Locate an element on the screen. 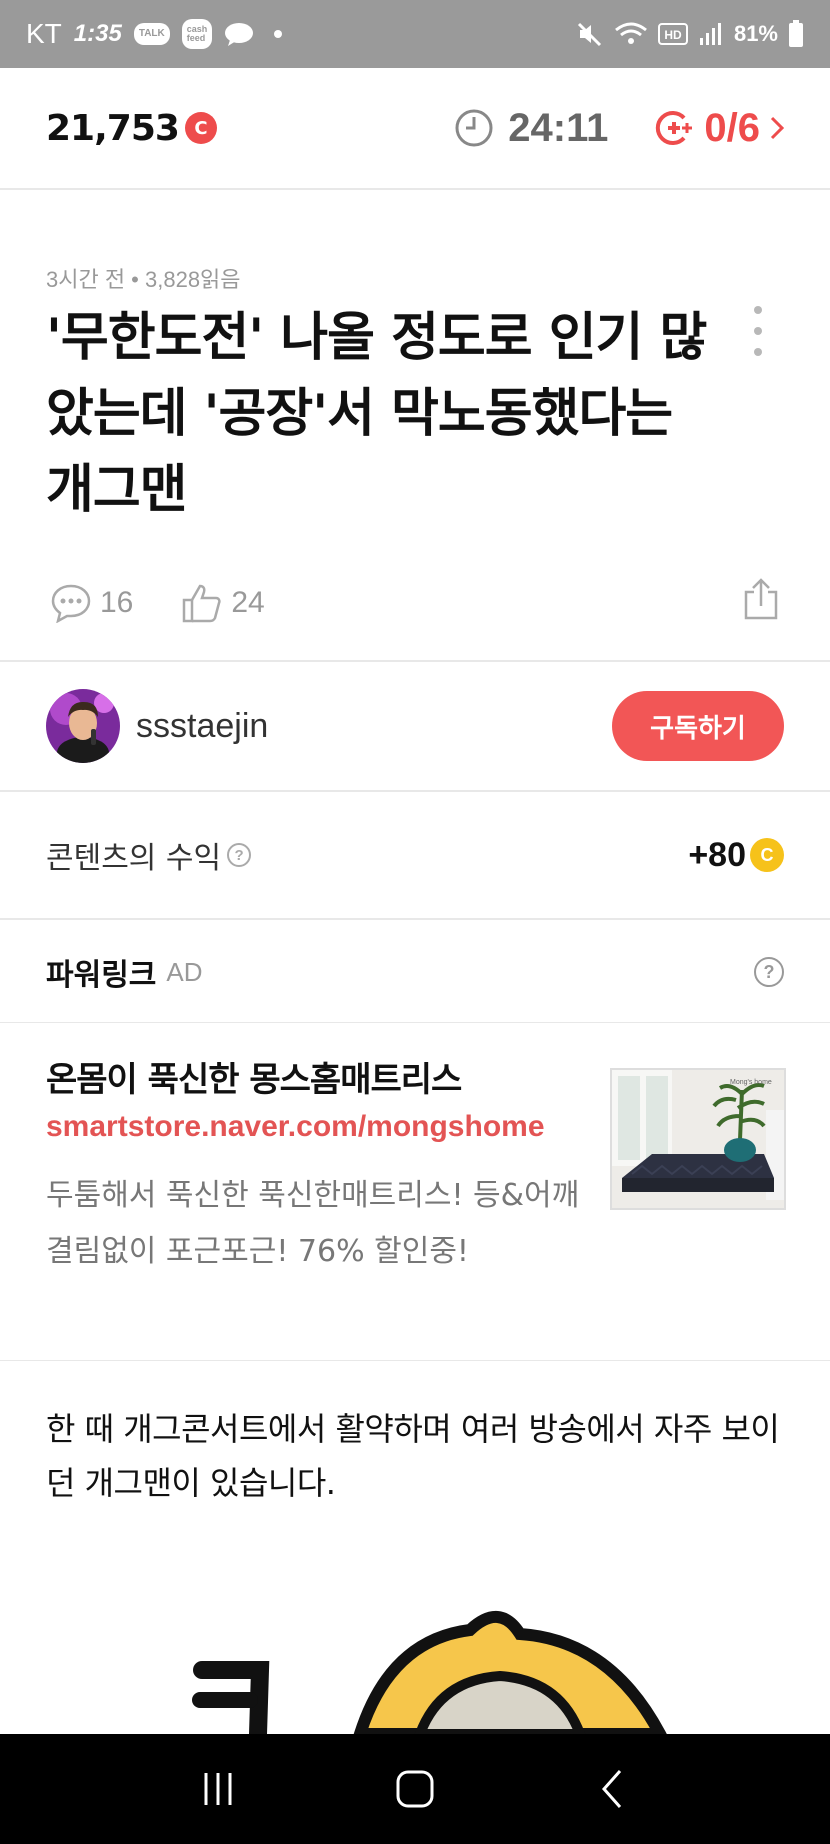  status-left: KT 1:35 TALK cash feed is located at coordinates (154, 34).